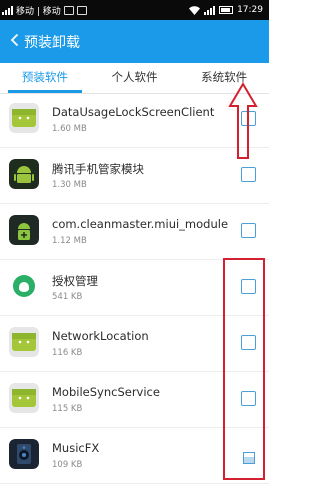 Image resolution: width=320 pixels, height=484 pixels. What do you see at coordinates (134, 400) in the screenshot?
I see `list-item: MobileSyncService 115 KB` at bounding box center [134, 400].